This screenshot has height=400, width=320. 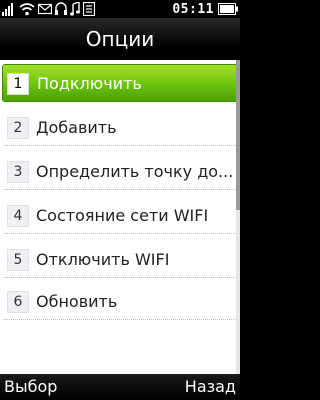 I want to click on menu-item-add: 2 Добавить, so click(x=121, y=128).